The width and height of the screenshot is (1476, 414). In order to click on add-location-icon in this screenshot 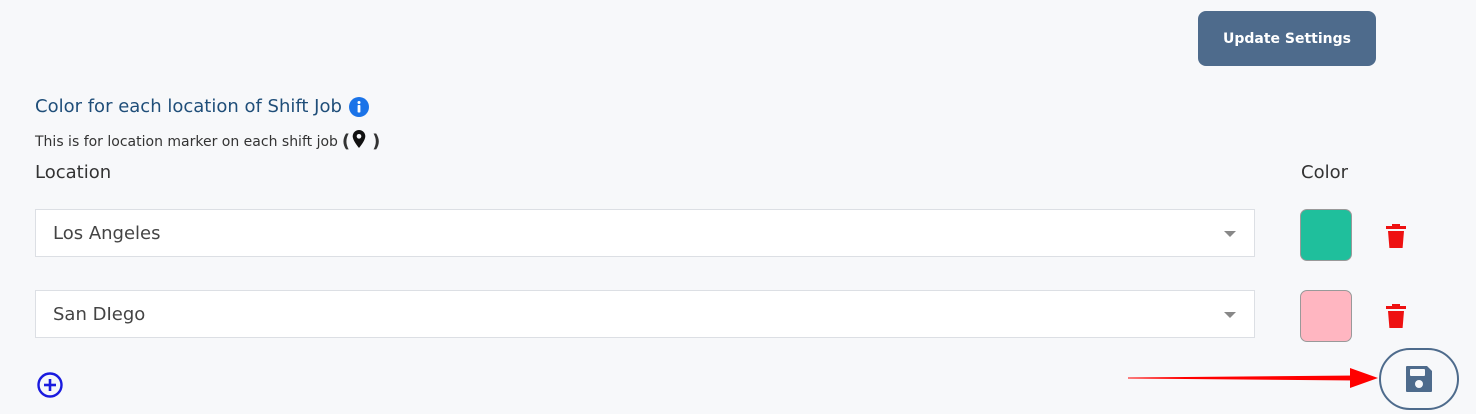, I will do `click(50, 385)`.